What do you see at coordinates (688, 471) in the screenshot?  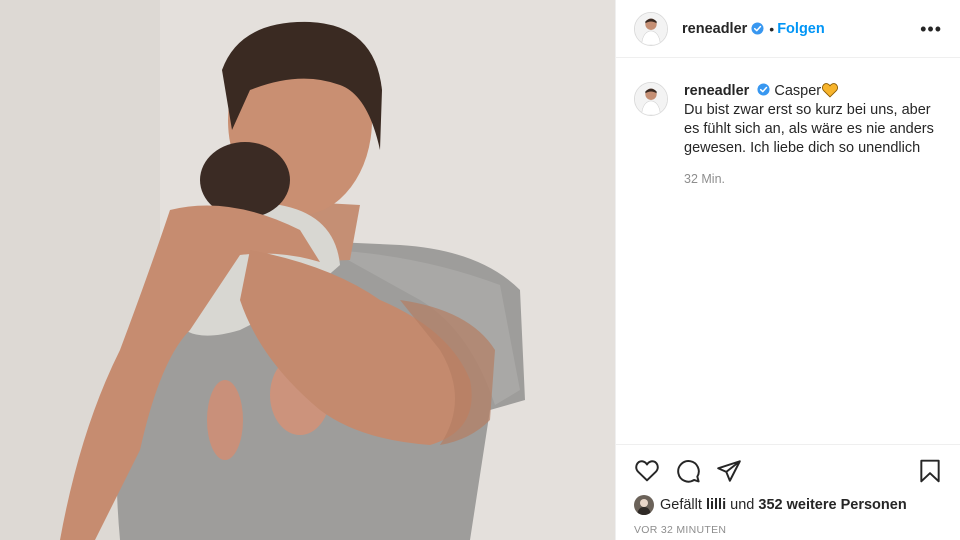 I see `comment-icon` at bounding box center [688, 471].